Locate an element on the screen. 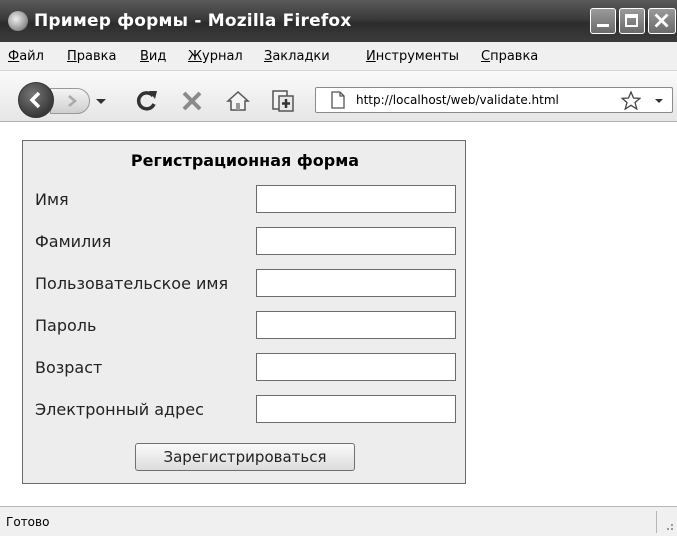 The height and width of the screenshot is (536, 677). first-name-label: Имя is located at coordinates (52, 199).